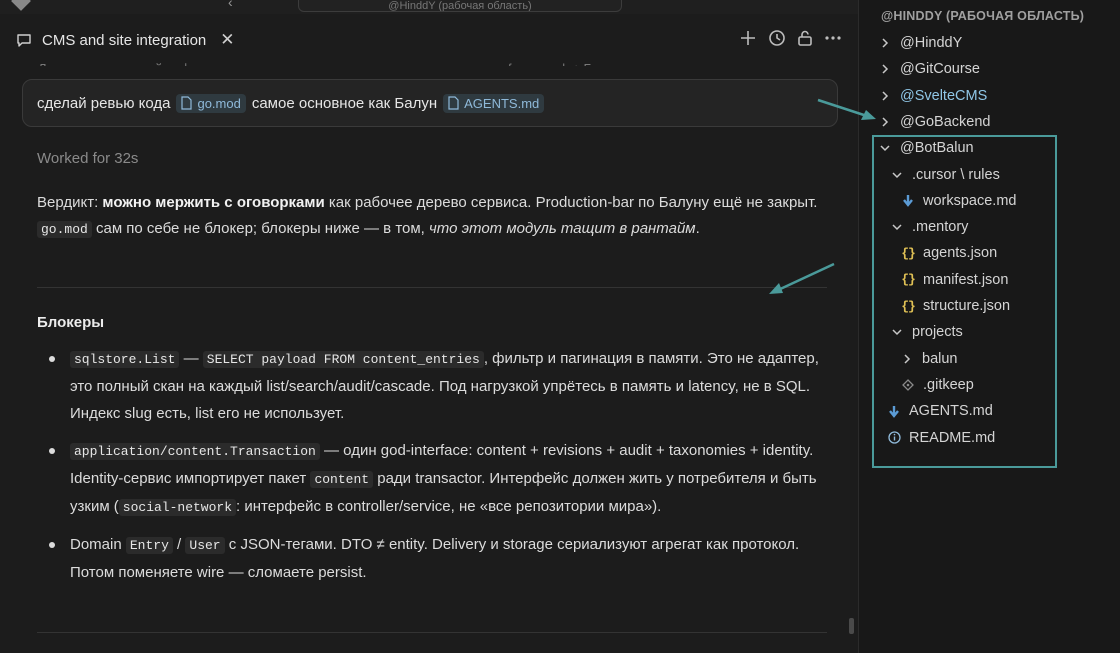 The height and width of the screenshot is (653, 1120). Describe the element at coordinates (343, 359) in the screenshot. I see `inline-code: SELECT payload FROM content_entries` at that location.